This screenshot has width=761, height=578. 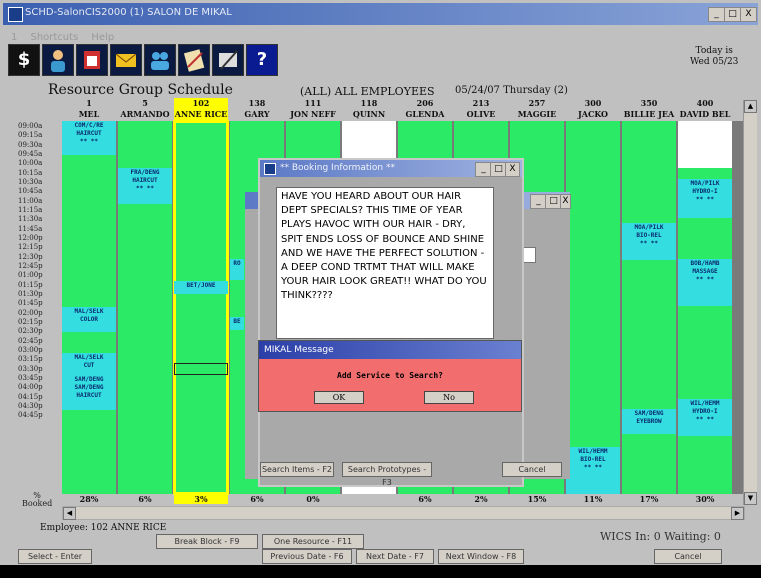 I want to click on appointment: SAM/DENG EYEBROW, so click(x=649, y=421).